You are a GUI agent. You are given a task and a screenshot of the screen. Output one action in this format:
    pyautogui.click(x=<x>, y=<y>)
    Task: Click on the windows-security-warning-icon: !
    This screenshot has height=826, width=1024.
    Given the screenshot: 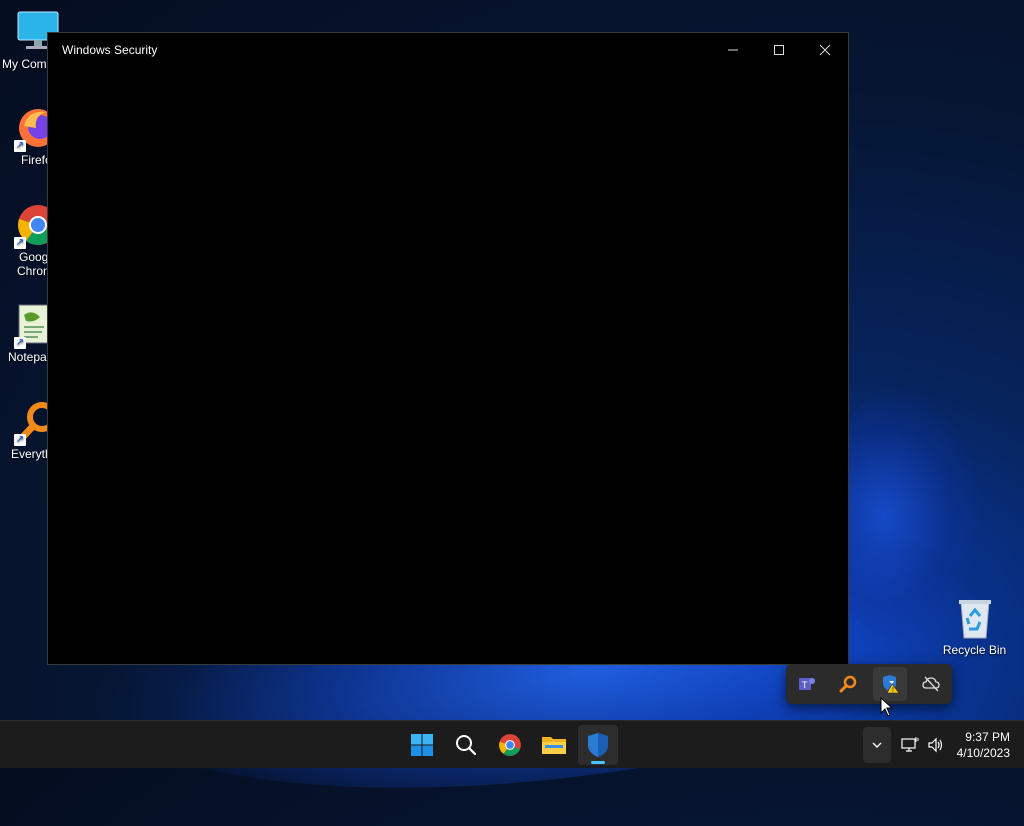 What is the action you would take?
    pyautogui.click(x=891, y=684)
    